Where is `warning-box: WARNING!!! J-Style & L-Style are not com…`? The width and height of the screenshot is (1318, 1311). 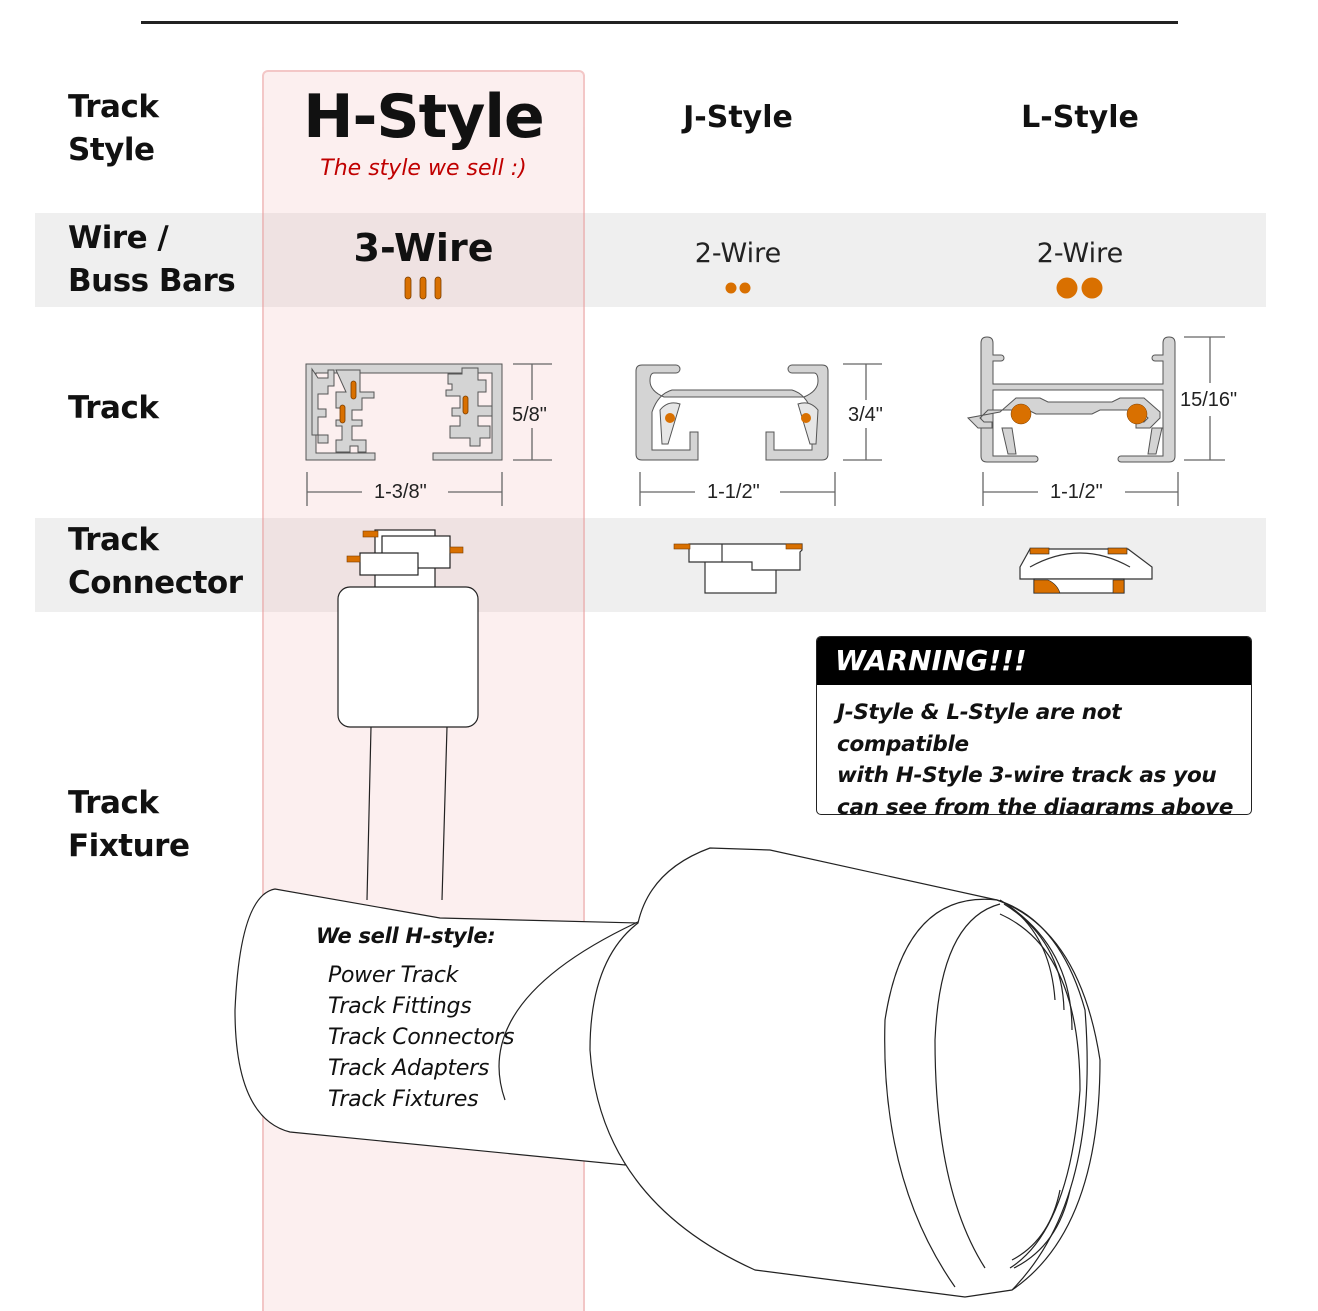 warning-box: WARNING!!! J-Style & L-Style are not com… is located at coordinates (1034, 725).